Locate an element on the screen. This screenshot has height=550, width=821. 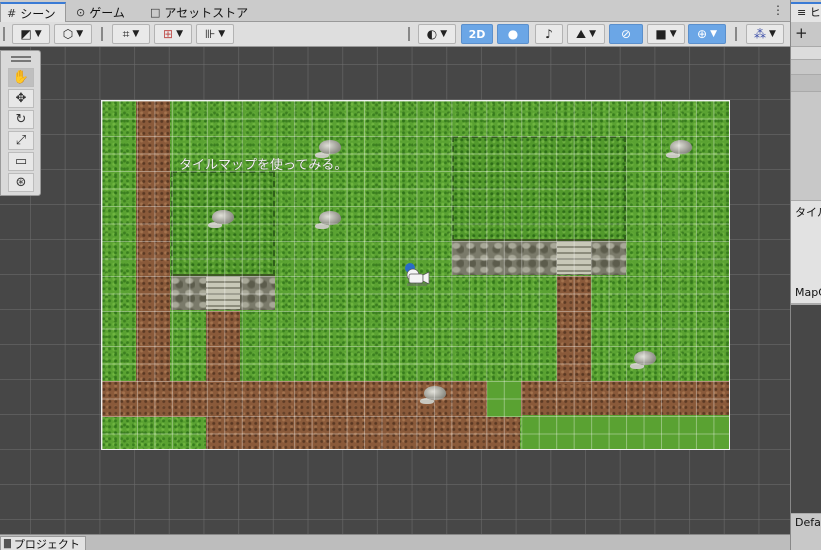
folder-icon: ▇ is located at coordinates (7, 544).